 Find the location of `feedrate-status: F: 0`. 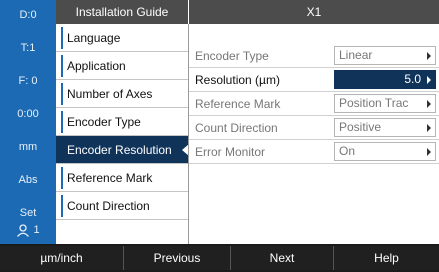

feedrate-status: F: 0 is located at coordinates (28, 81).